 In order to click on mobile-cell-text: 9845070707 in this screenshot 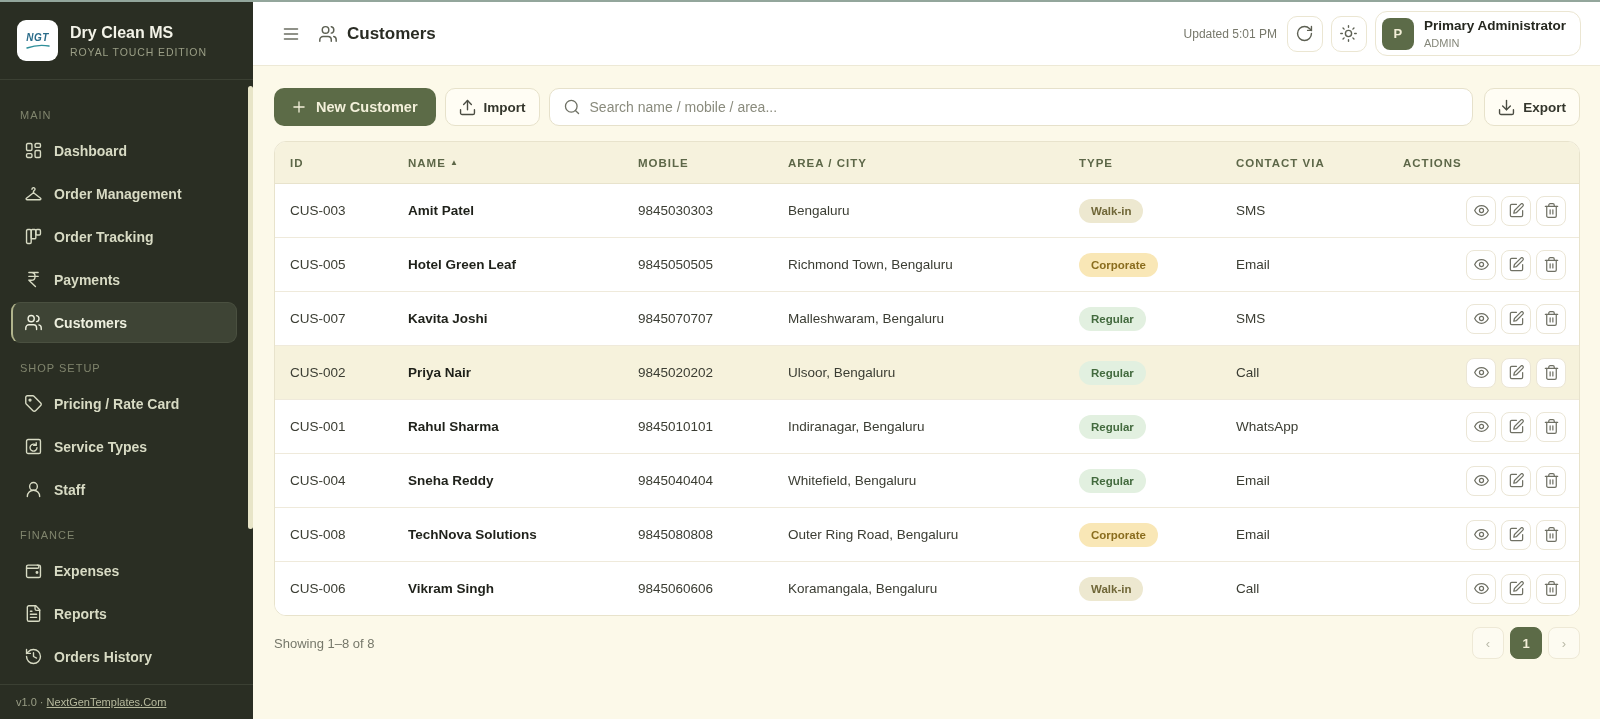, I will do `click(676, 318)`.